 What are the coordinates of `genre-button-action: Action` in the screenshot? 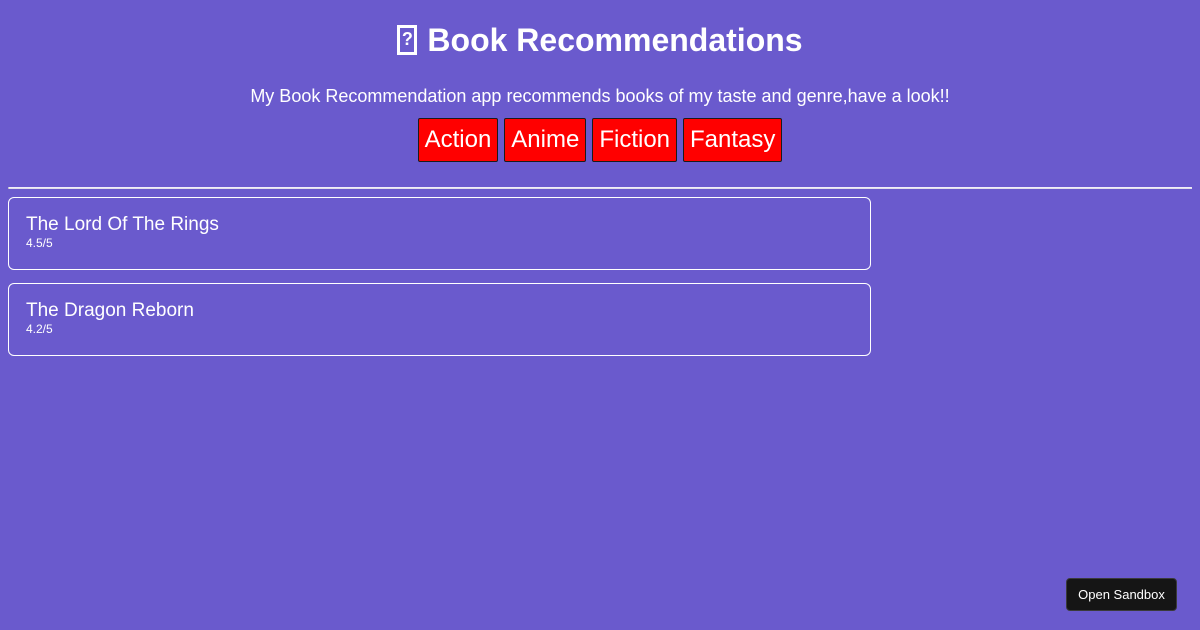 It's located at (458, 140).